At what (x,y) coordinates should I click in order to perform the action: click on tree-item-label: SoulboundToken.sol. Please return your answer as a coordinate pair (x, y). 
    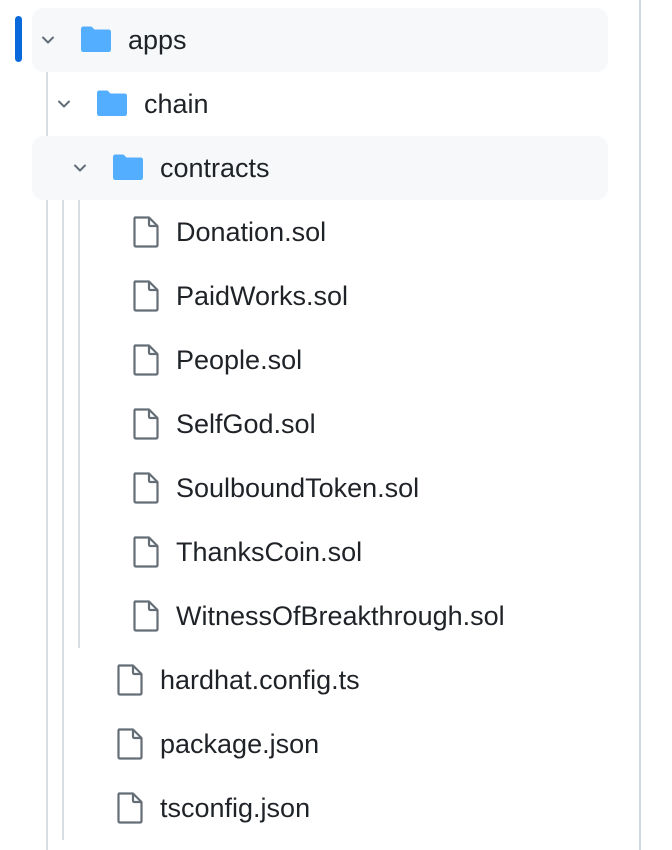
    Looking at the image, I should click on (298, 488).